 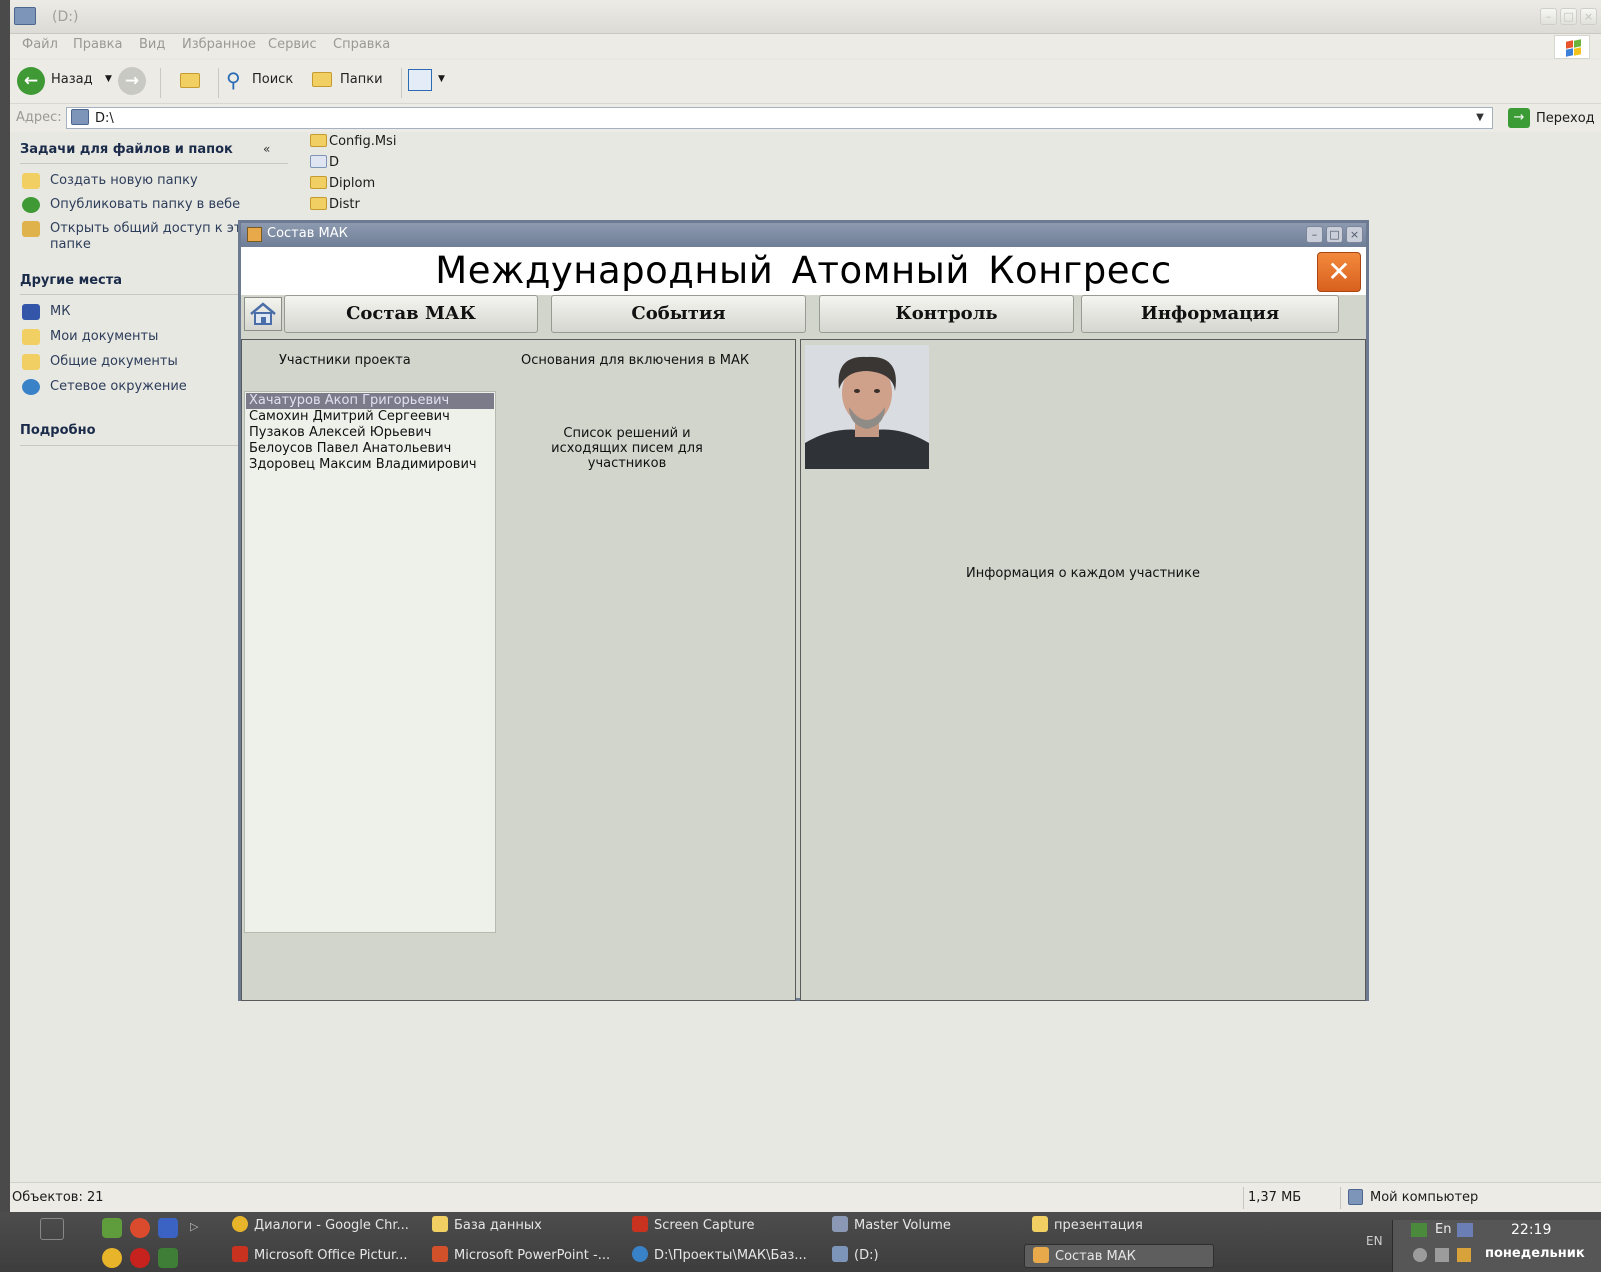 I want to click on task-new-folder: Создать новую папку, so click(x=172, y=181).